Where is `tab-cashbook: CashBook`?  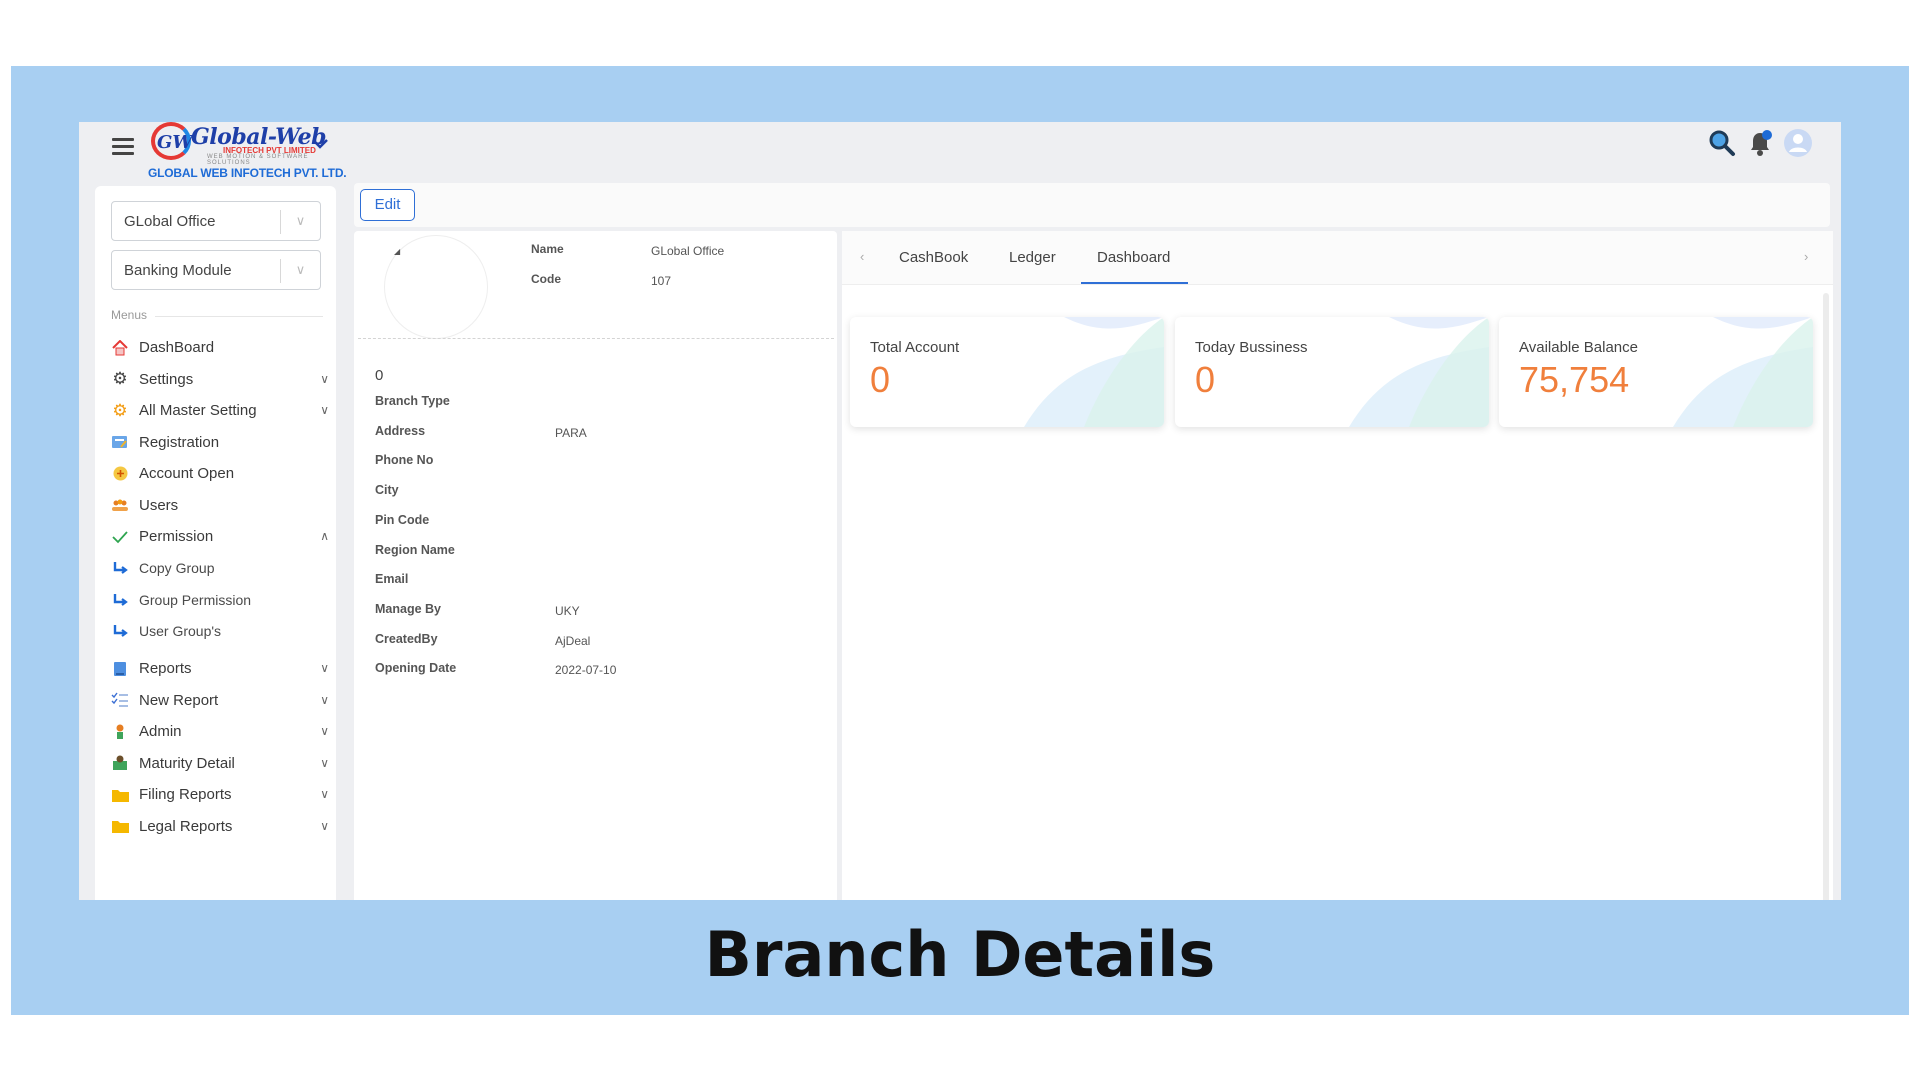 tab-cashbook: CashBook is located at coordinates (933, 257).